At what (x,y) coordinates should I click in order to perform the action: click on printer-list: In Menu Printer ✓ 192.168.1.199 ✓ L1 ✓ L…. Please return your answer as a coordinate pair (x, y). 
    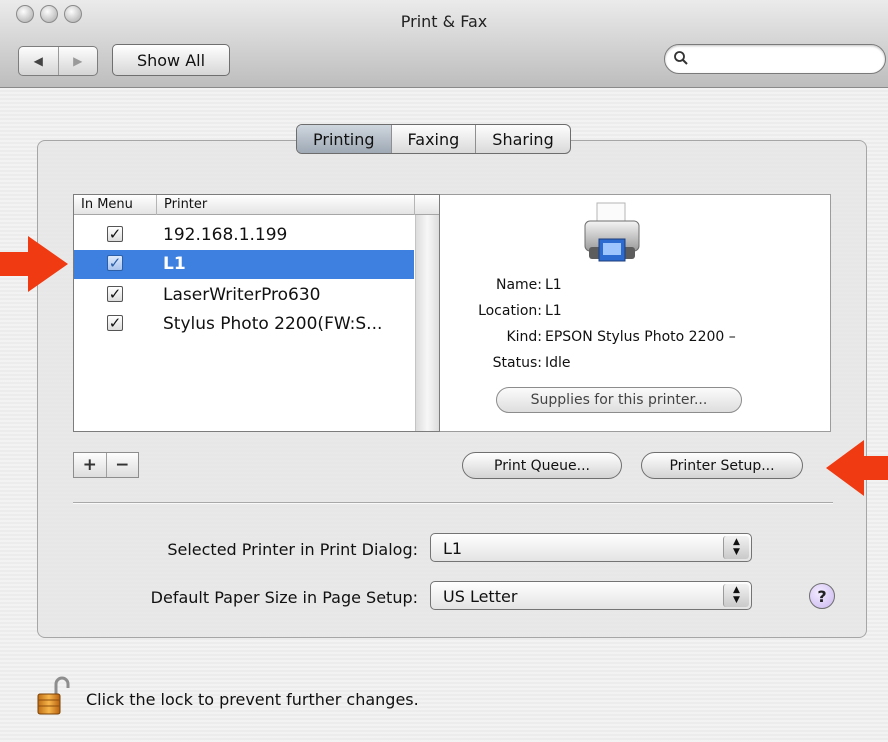
    Looking at the image, I should click on (256, 313).